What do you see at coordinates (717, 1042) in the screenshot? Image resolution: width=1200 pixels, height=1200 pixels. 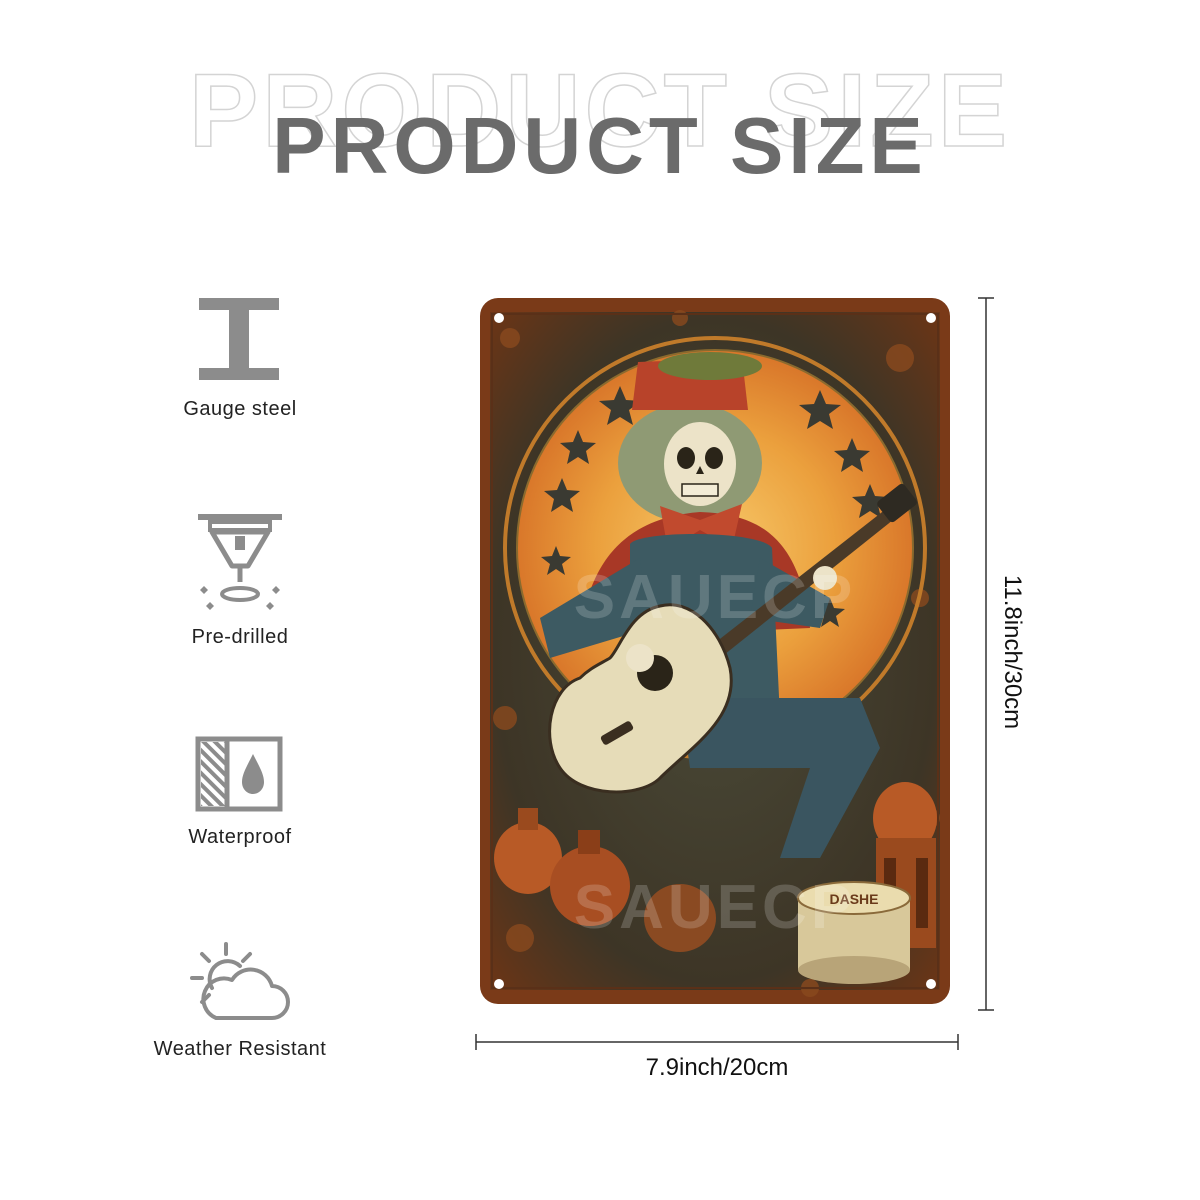 I see `width-dimension-line` at bounding box center [717, 1042].